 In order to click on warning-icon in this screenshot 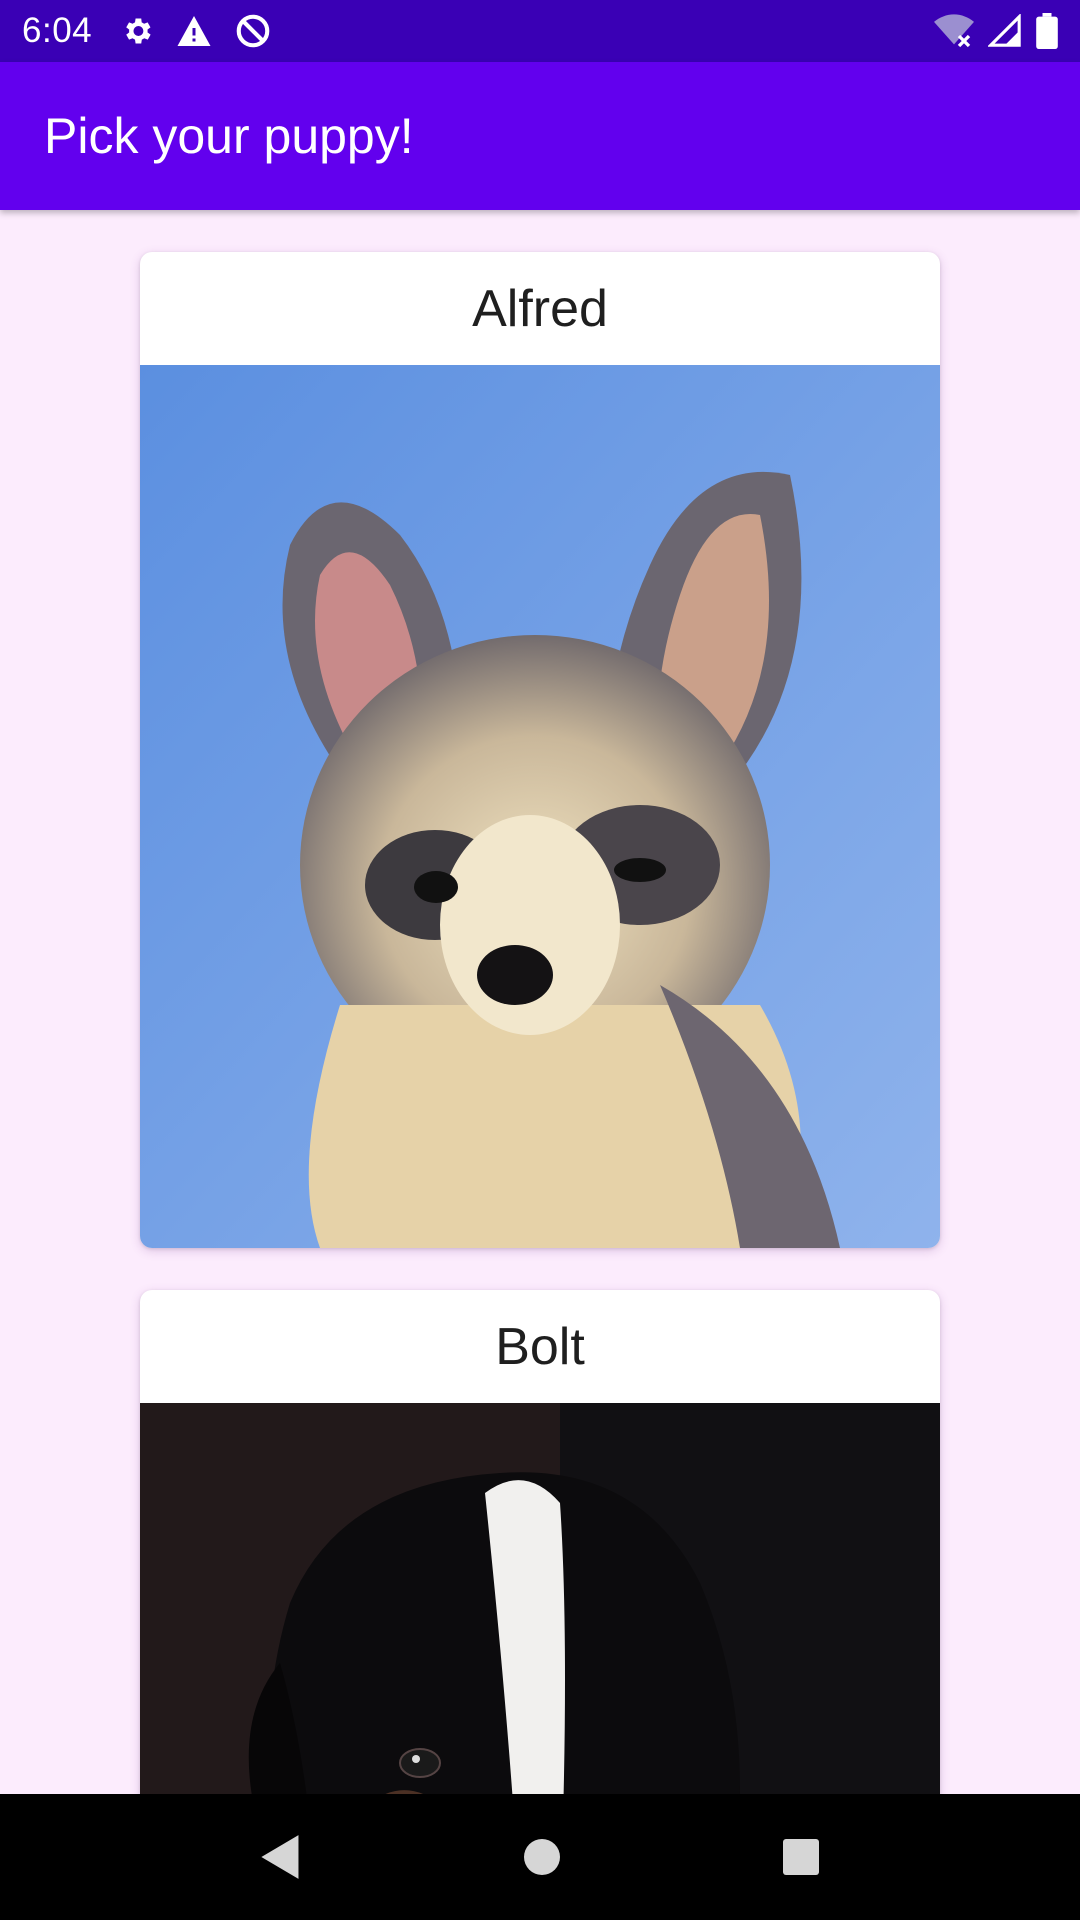, I will do `click(194, 31)`.